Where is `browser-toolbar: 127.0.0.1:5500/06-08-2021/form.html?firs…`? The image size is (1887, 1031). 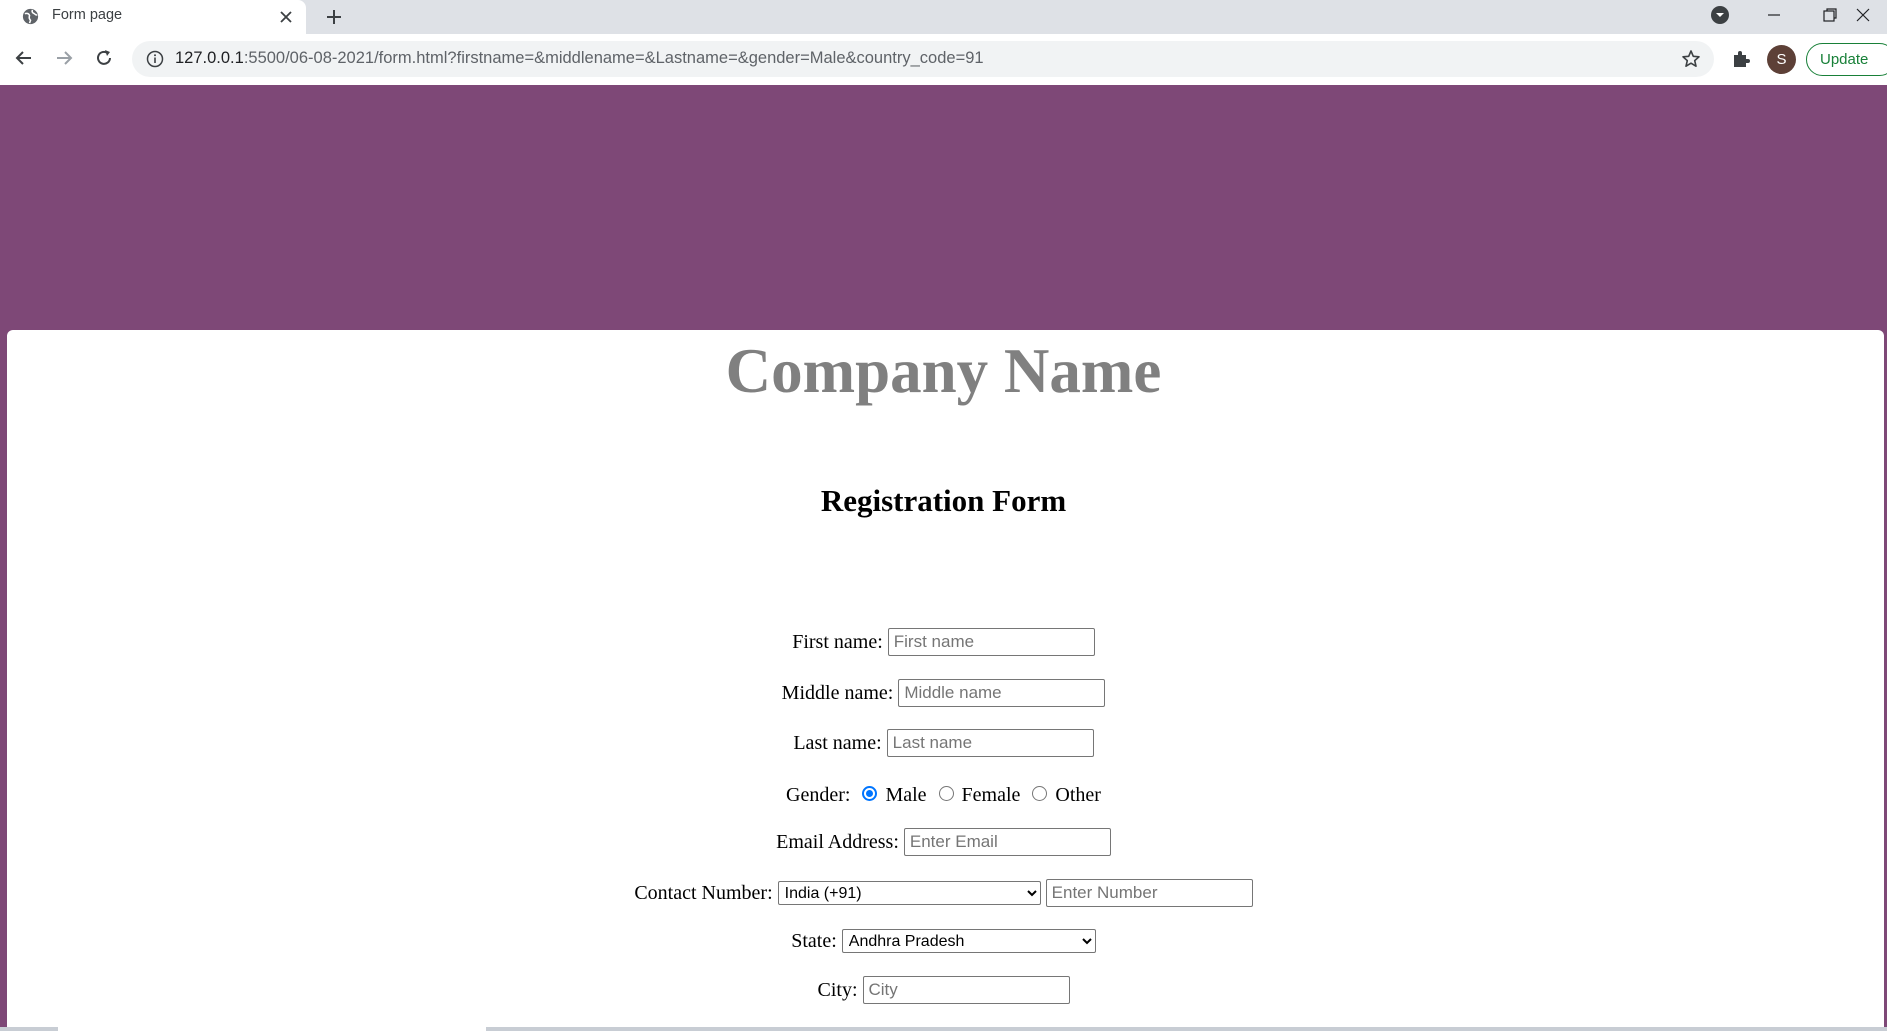
browser-toolbar: 127.0.0.1:5500/06-08-2021/form.html?firs… is located at coordinates (943, 59).